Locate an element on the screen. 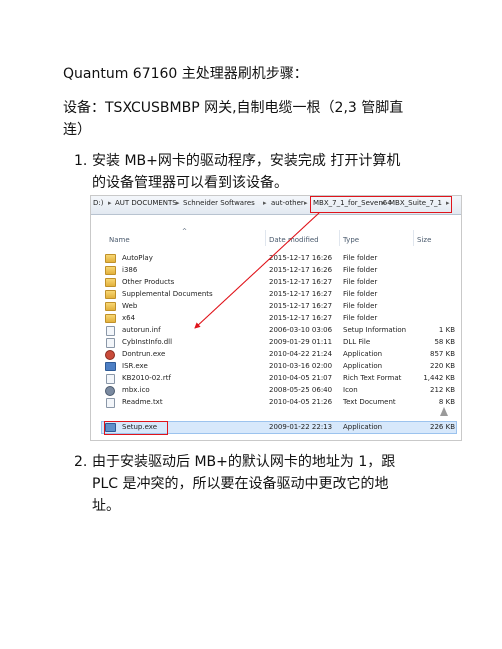 This screenshot has width=502, height=649. equipment-line-1: 设备：TSXCUSBMBP 网关,自制电缆一根（2,3 管脚直 is located at coordinates (233, 108).